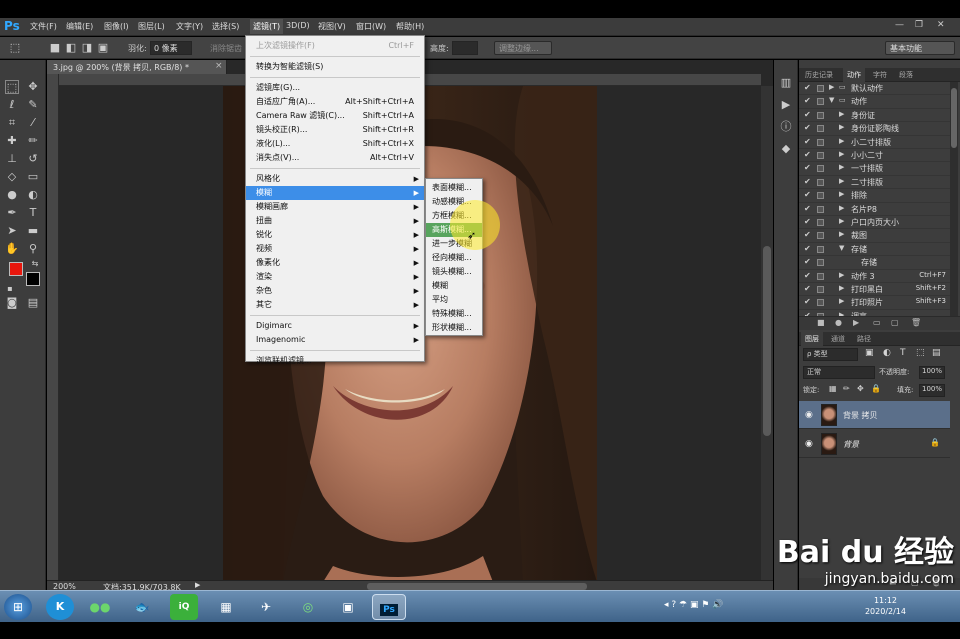  What do you see at coordinates (371, 26) in the screenshot?
I see `menu-10: 窗口(W)` at bounding box center [371, 26].